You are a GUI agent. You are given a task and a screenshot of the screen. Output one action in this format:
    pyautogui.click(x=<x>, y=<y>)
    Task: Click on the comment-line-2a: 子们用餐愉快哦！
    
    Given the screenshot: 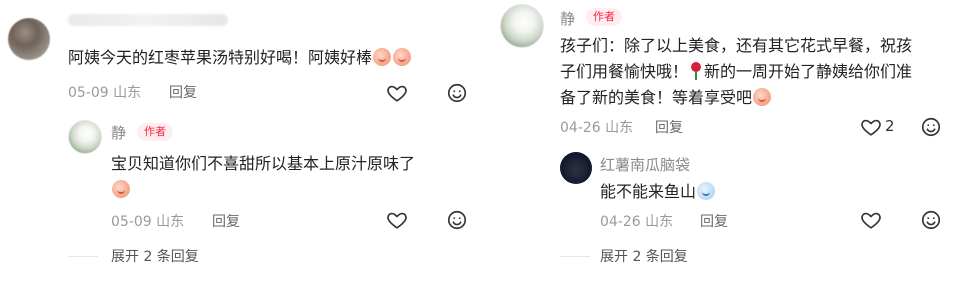 What is the action you would take?
    pyautogui.click(x=624, y=71)
    